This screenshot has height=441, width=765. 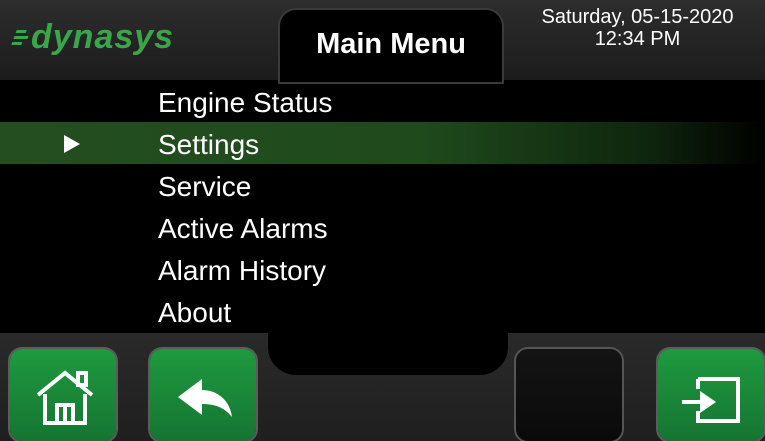 I want to click on date-text: Saturday, 05-15-2020, so click(x=637, y=17).